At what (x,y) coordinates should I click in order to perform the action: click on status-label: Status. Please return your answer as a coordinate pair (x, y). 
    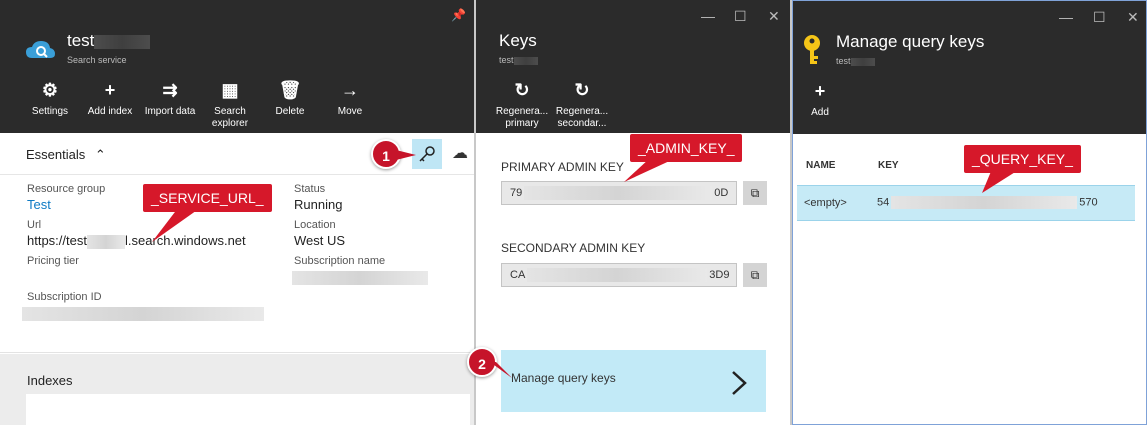
    Looking at the image, I should click on (310, 189).